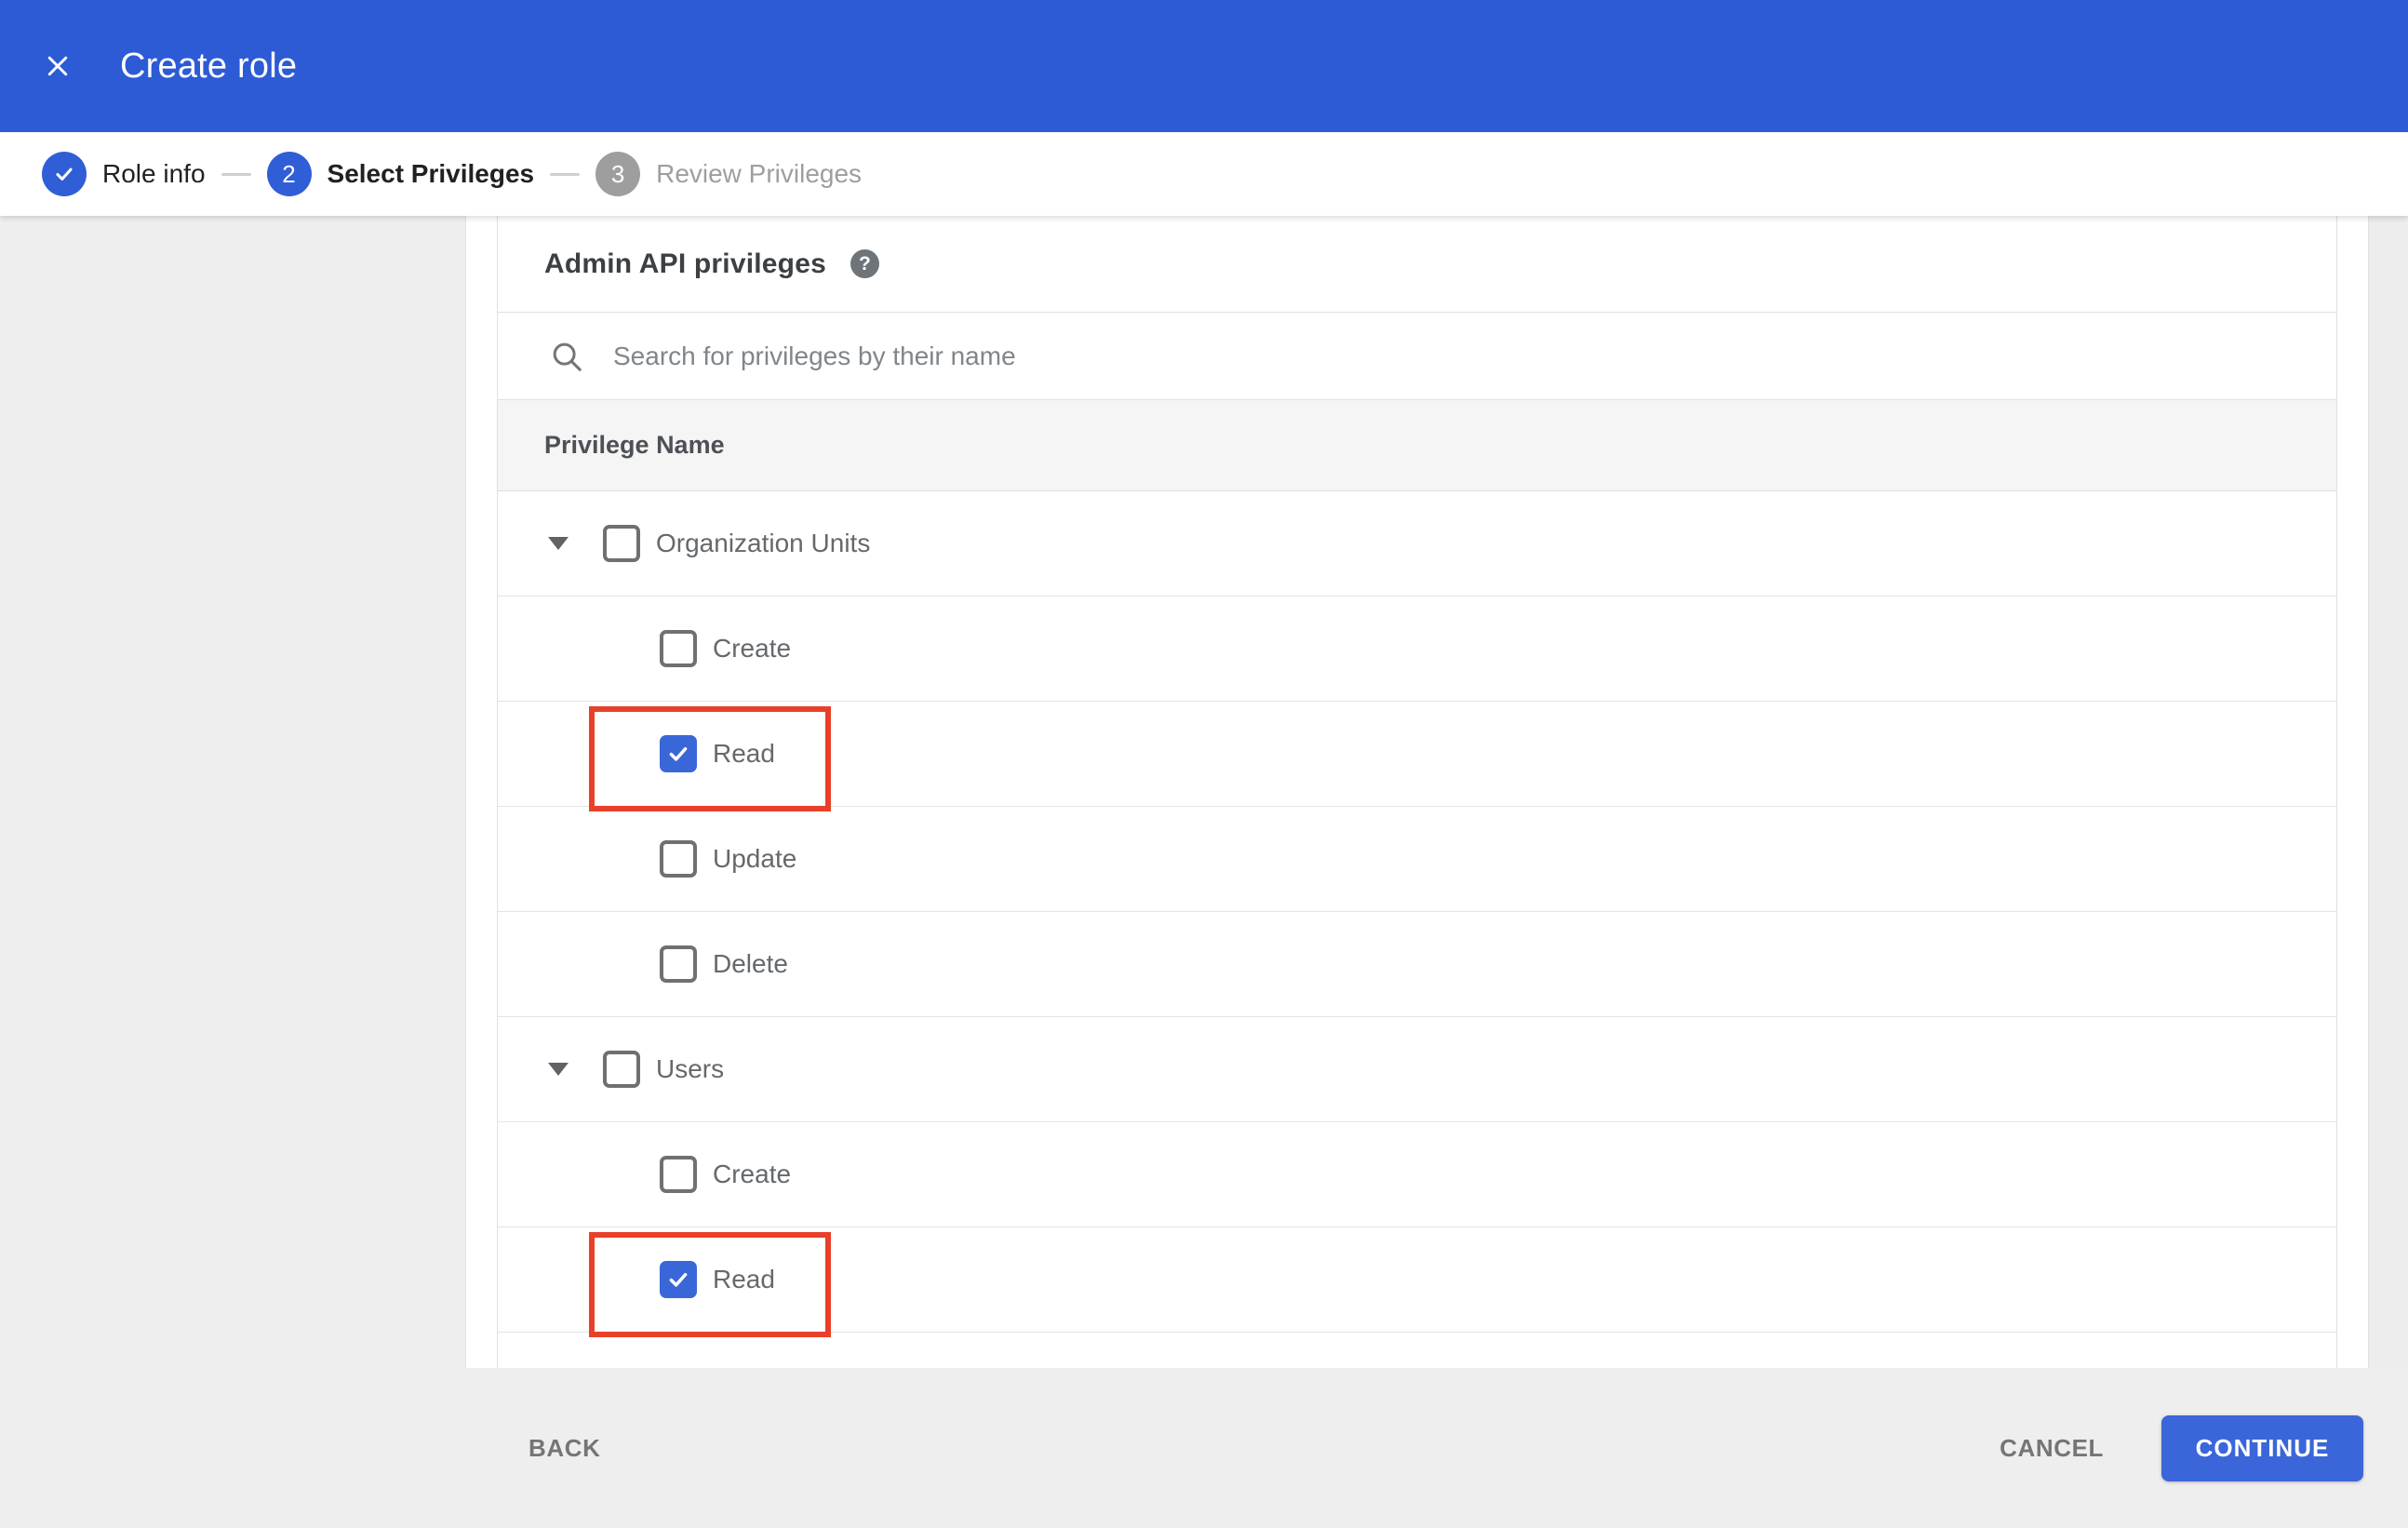  What do you see at coordinates (568, 357) in the screenshot?
I see `search-icon` at bounding box center [568, 357].